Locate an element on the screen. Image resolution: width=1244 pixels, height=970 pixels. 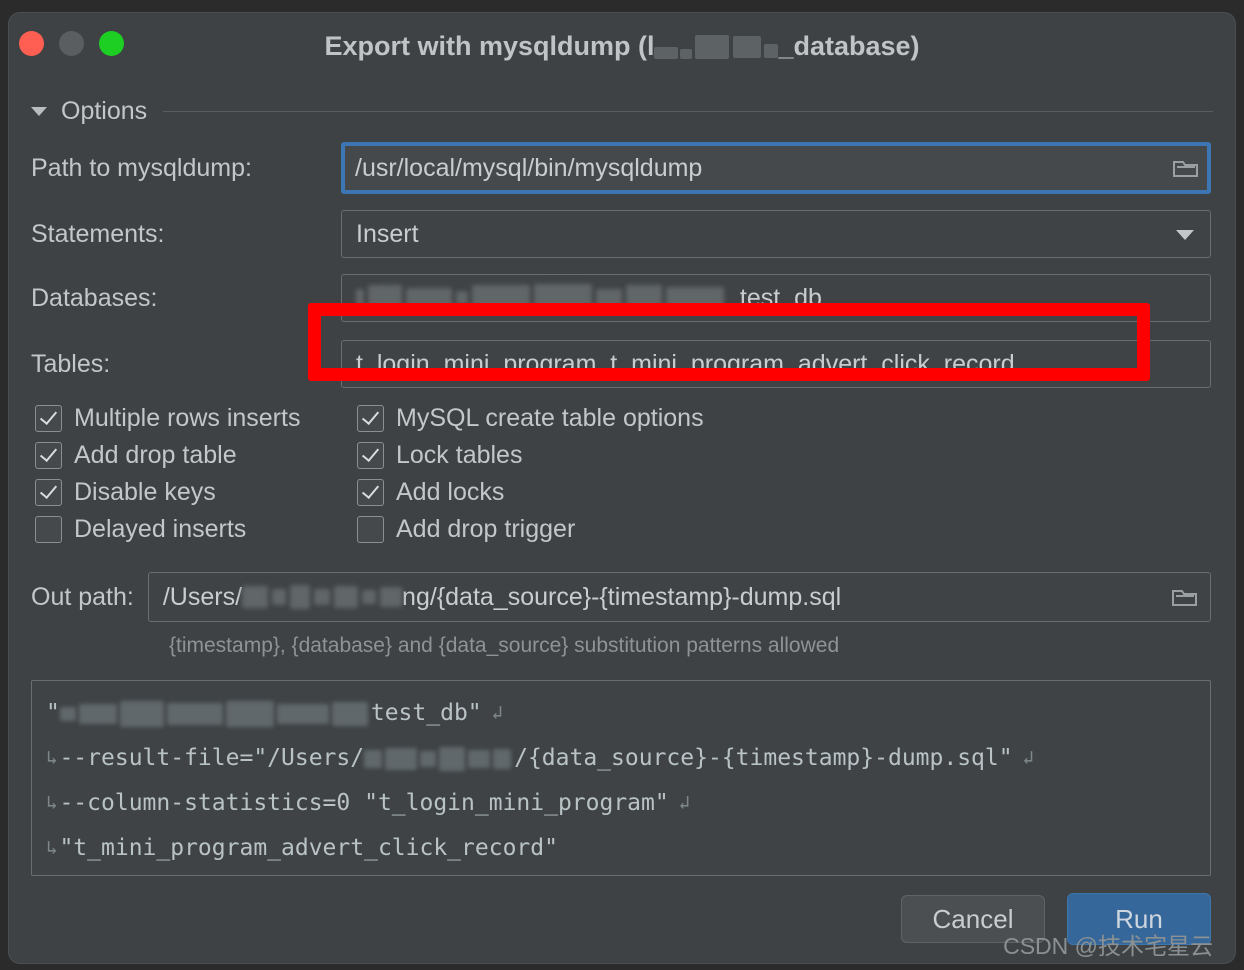
triangle-down-icon is located at coordinates (39, 111).